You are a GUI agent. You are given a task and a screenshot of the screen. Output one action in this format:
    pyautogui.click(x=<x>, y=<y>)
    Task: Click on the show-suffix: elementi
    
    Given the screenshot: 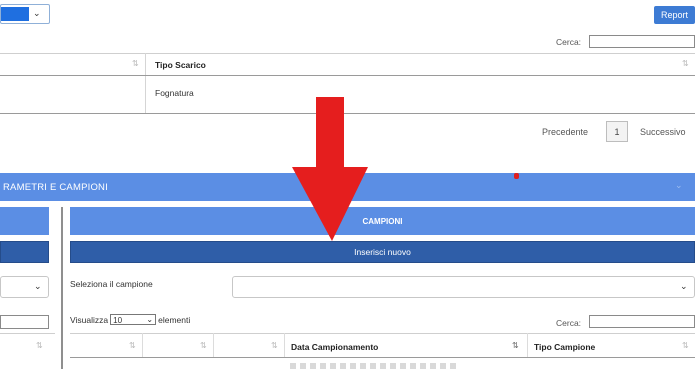 What is the action you would take?
    pyautogui.click(x=174, y=319)
    